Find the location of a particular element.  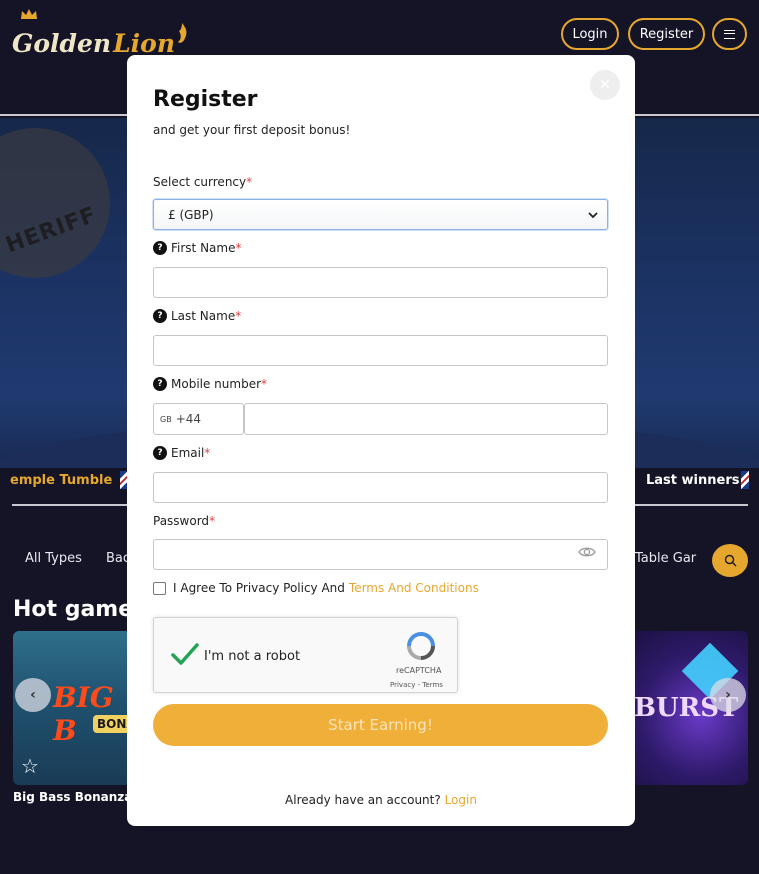

email-input is located at coordinates (380, 487).